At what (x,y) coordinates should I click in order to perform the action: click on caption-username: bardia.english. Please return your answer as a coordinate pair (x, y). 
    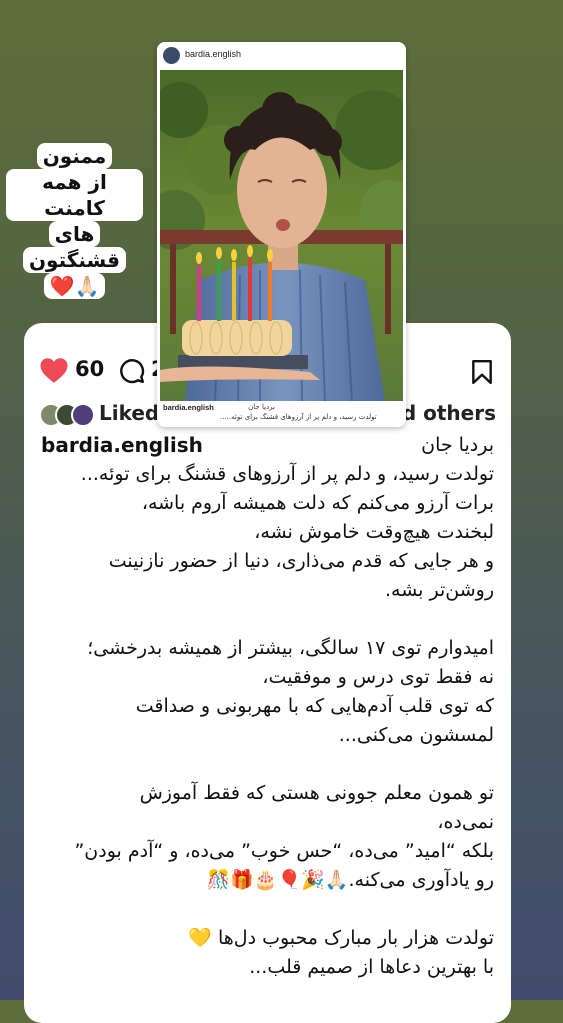
    Looking at the image, I should click on (122, 445).